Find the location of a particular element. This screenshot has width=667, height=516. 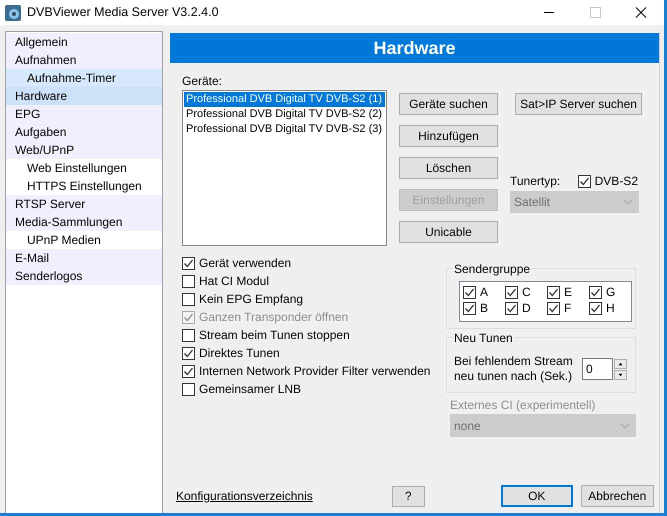

sidebar-item: Aufnahme-Timer is located at coordinates (84, 78).